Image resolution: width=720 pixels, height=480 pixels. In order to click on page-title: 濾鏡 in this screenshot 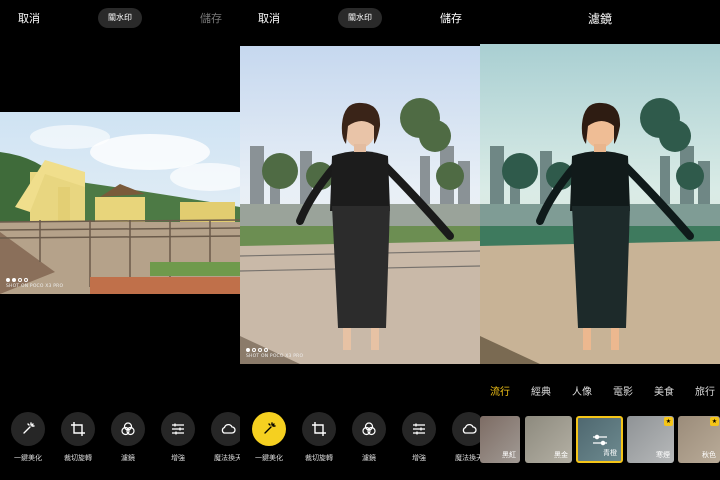, I will do `click(599, 19)`.